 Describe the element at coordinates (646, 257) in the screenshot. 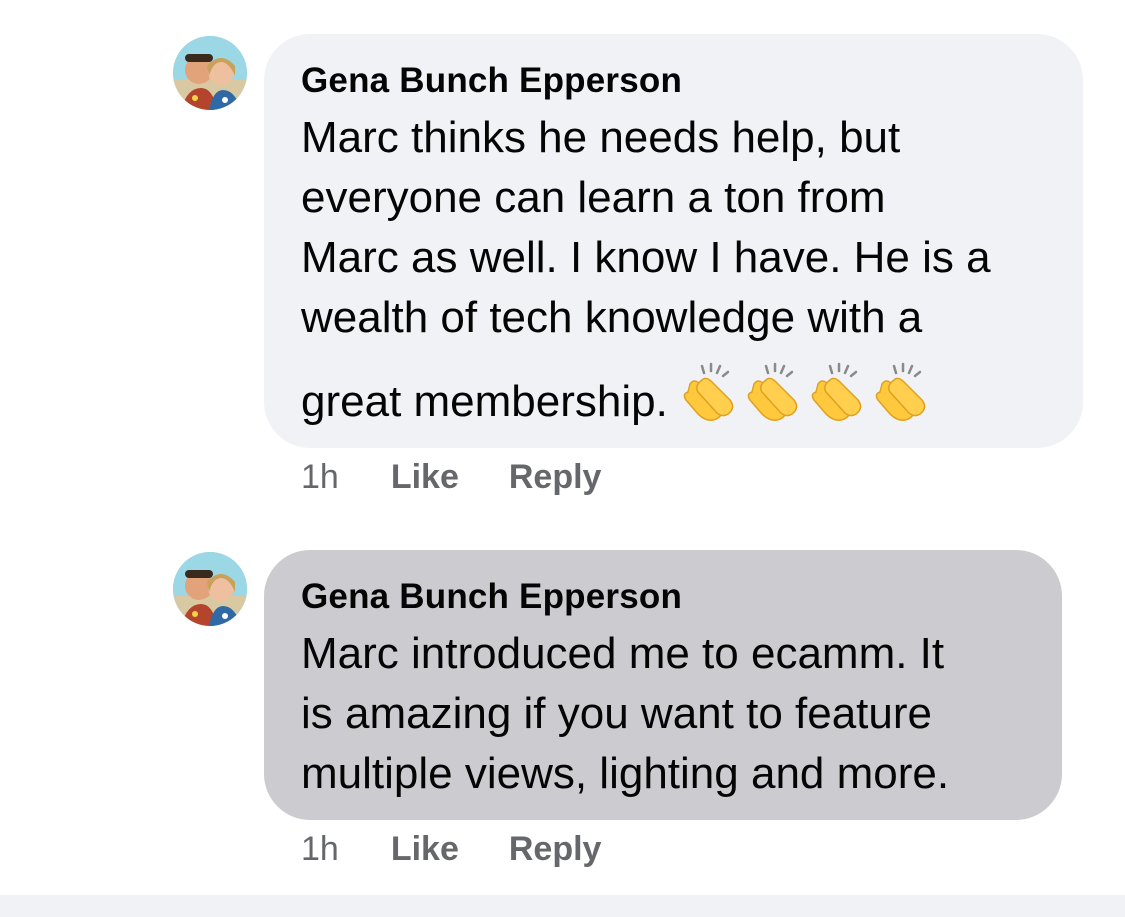

I see `comment-line: Marc as well. I know I have. He is a` at that location.